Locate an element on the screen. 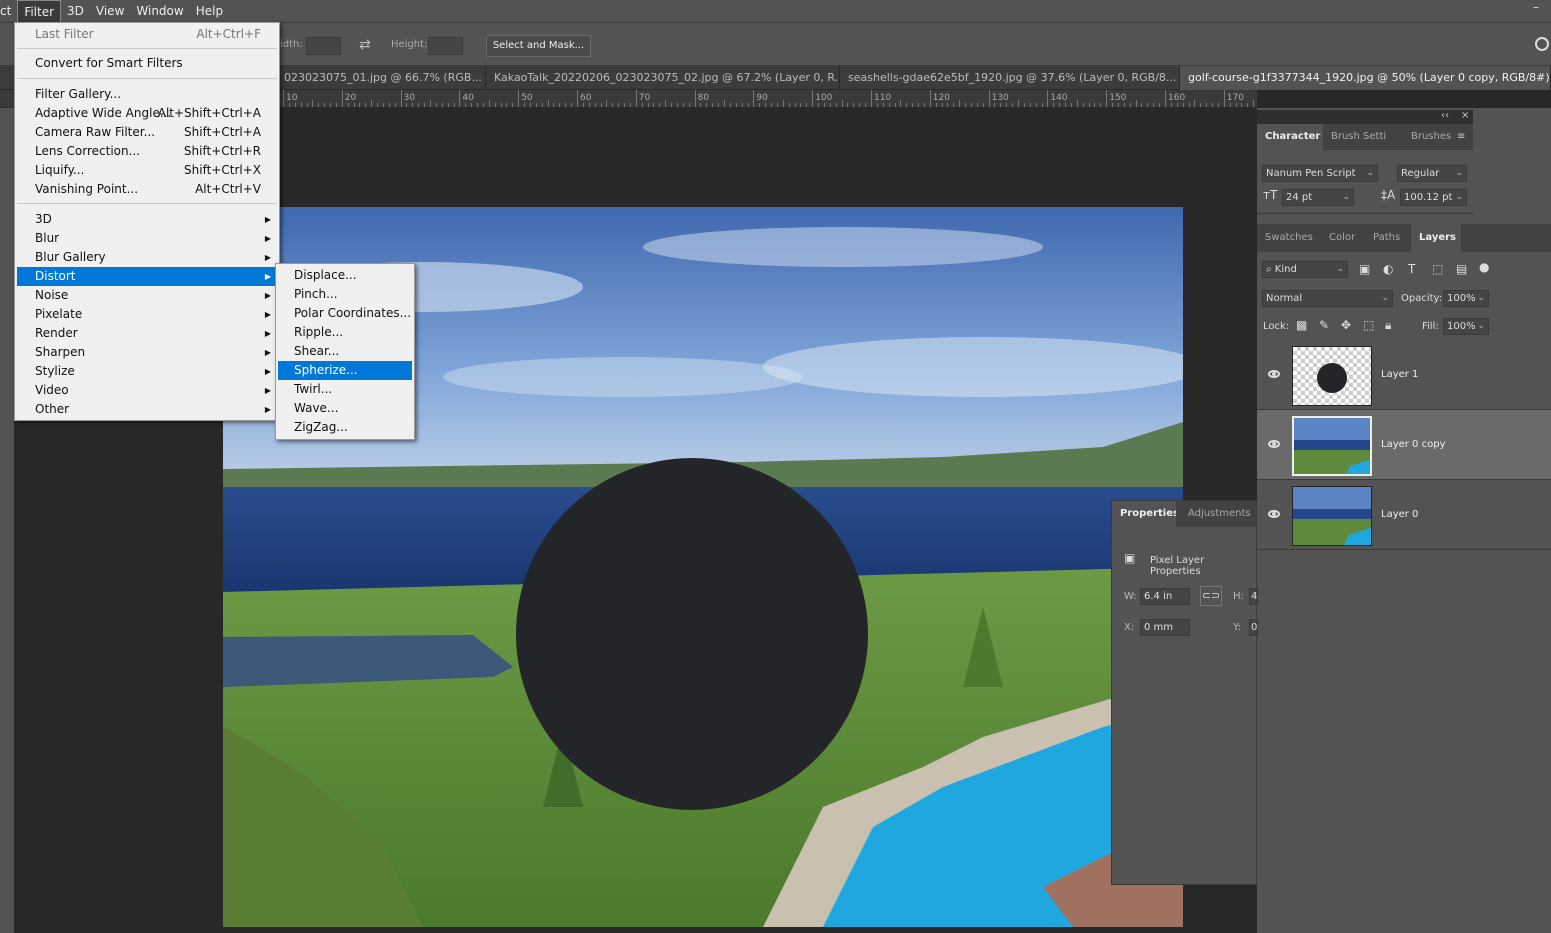  photo-thumbnail is located at coordinates (1332, 446).